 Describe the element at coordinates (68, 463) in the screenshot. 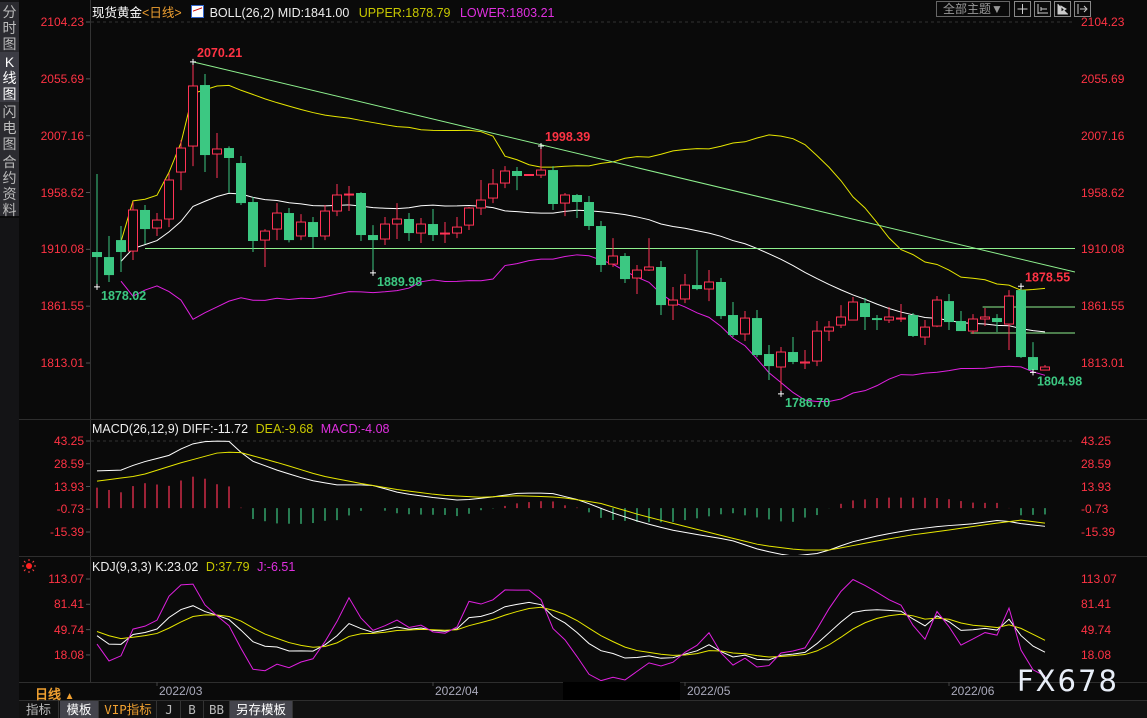

I see `macd-tick-left: 28.59` at that location.